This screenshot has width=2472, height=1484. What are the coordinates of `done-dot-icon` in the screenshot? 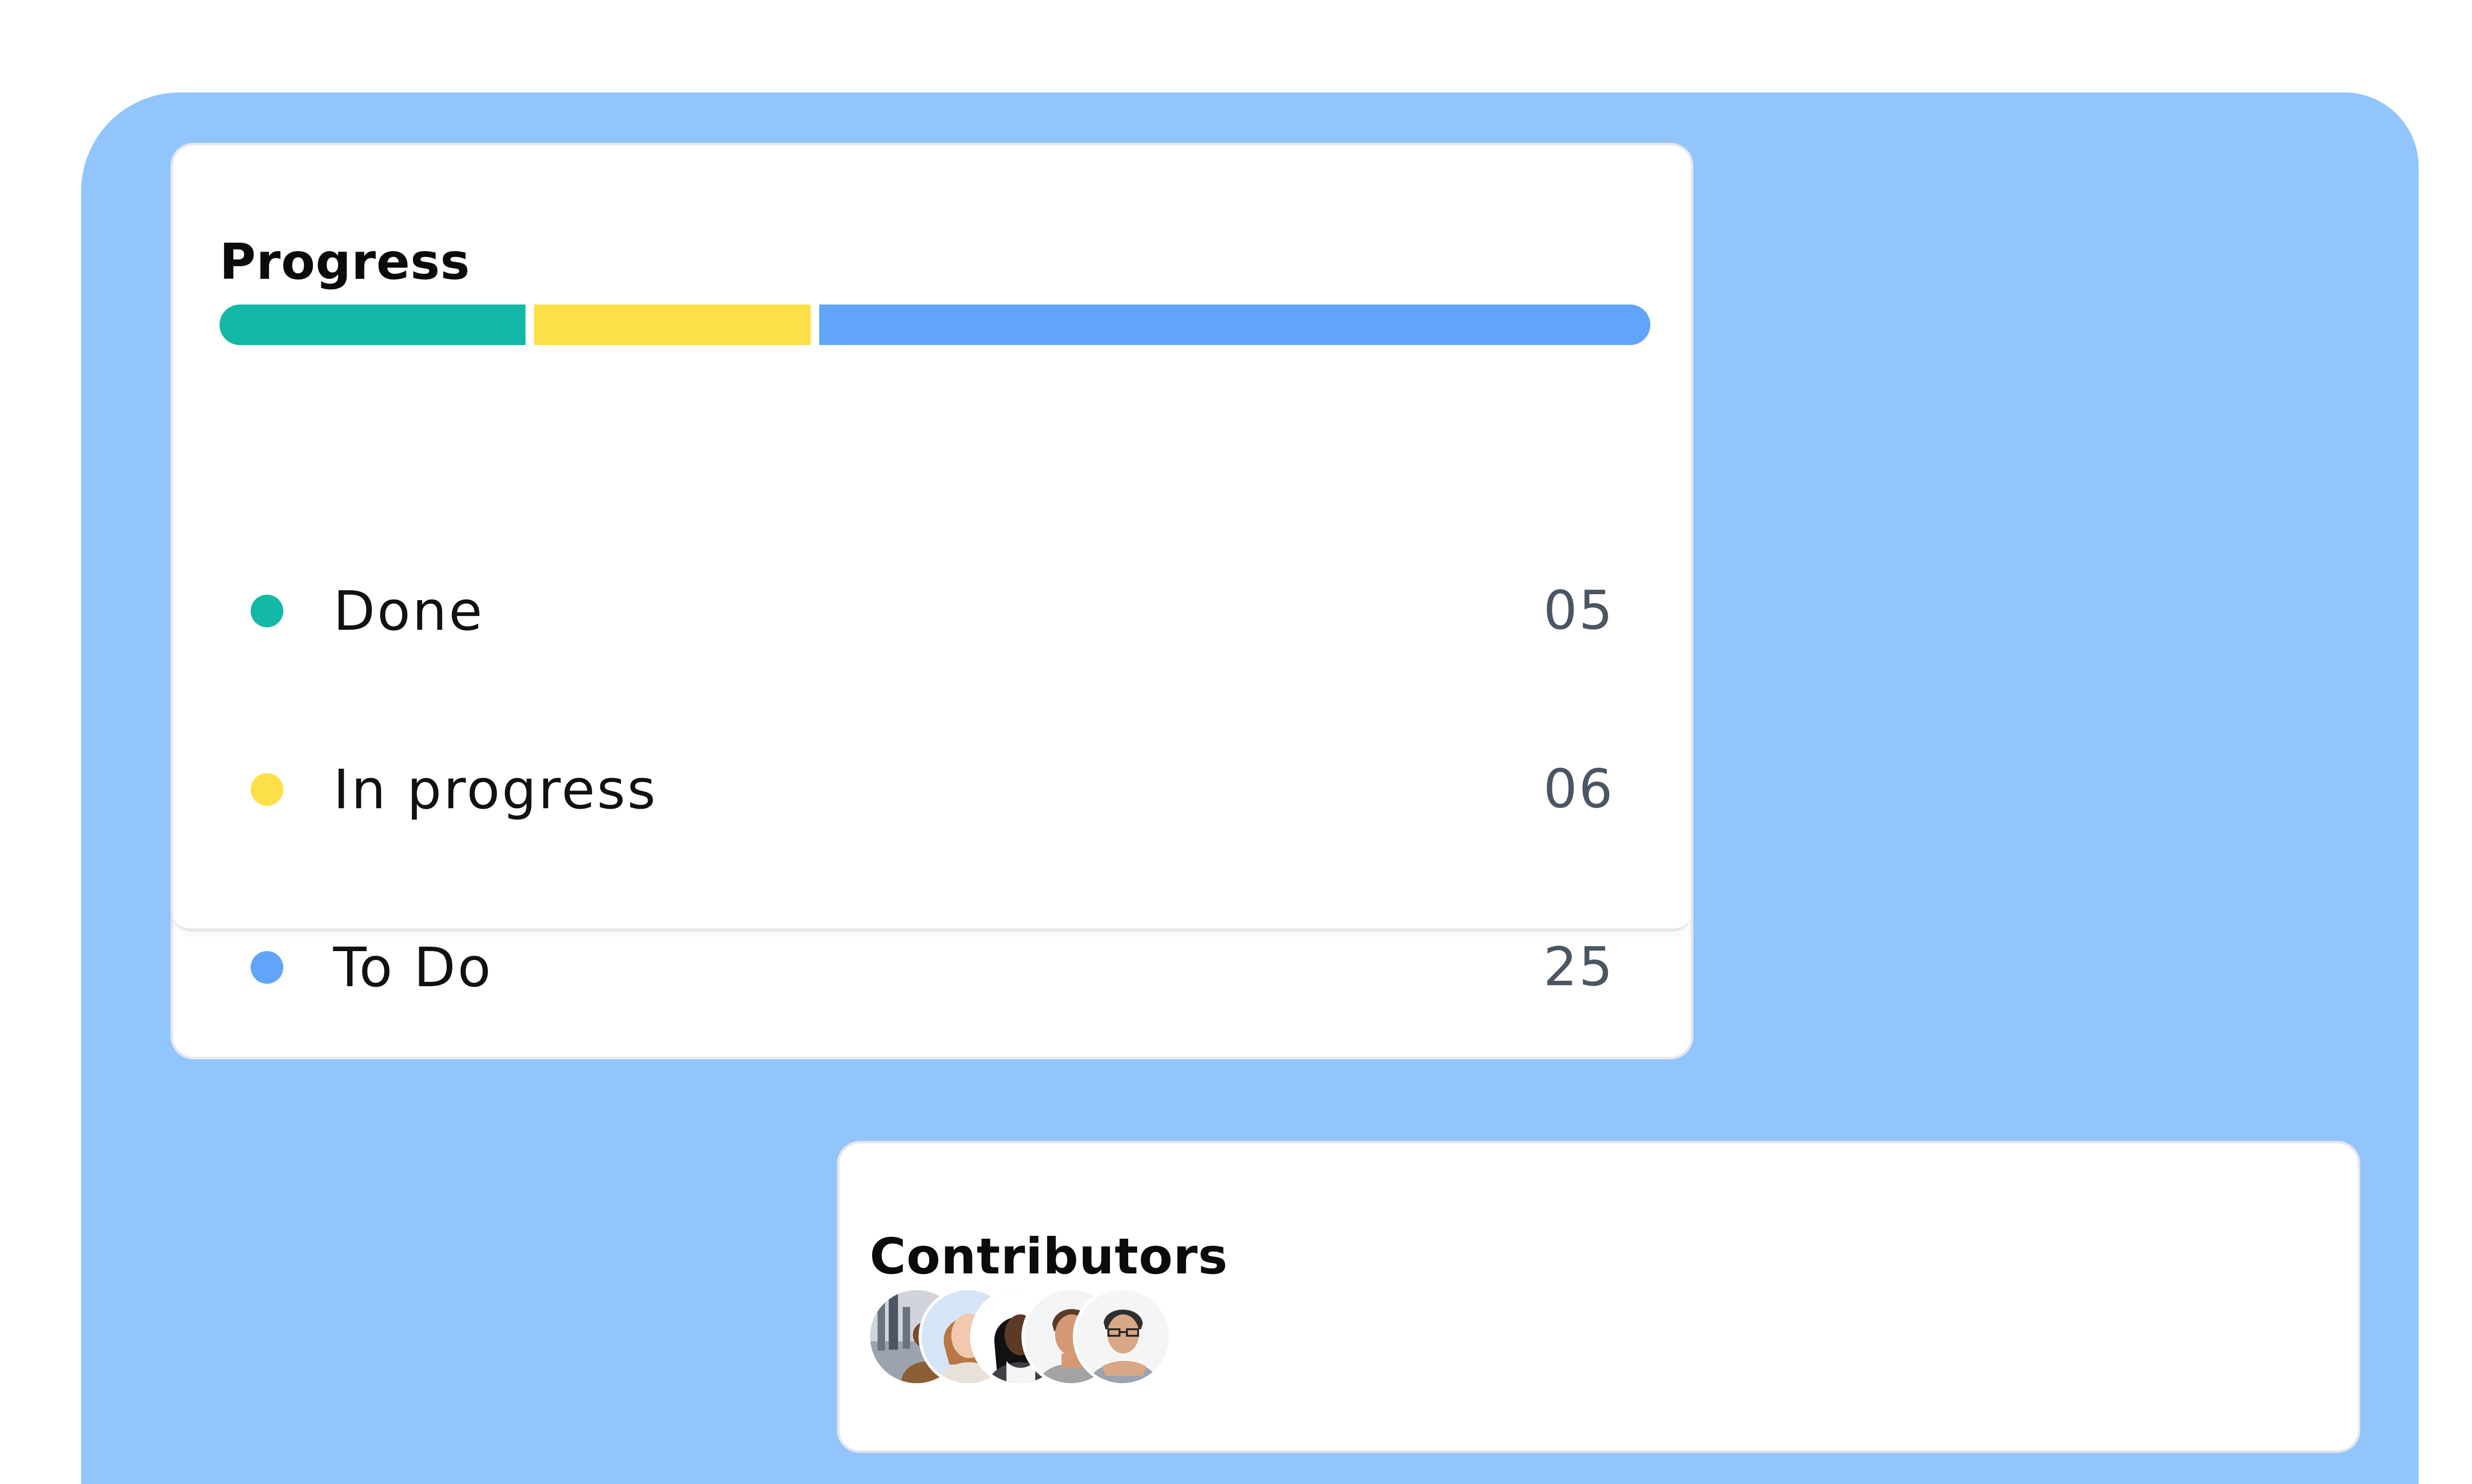 It's located at (267, 611).